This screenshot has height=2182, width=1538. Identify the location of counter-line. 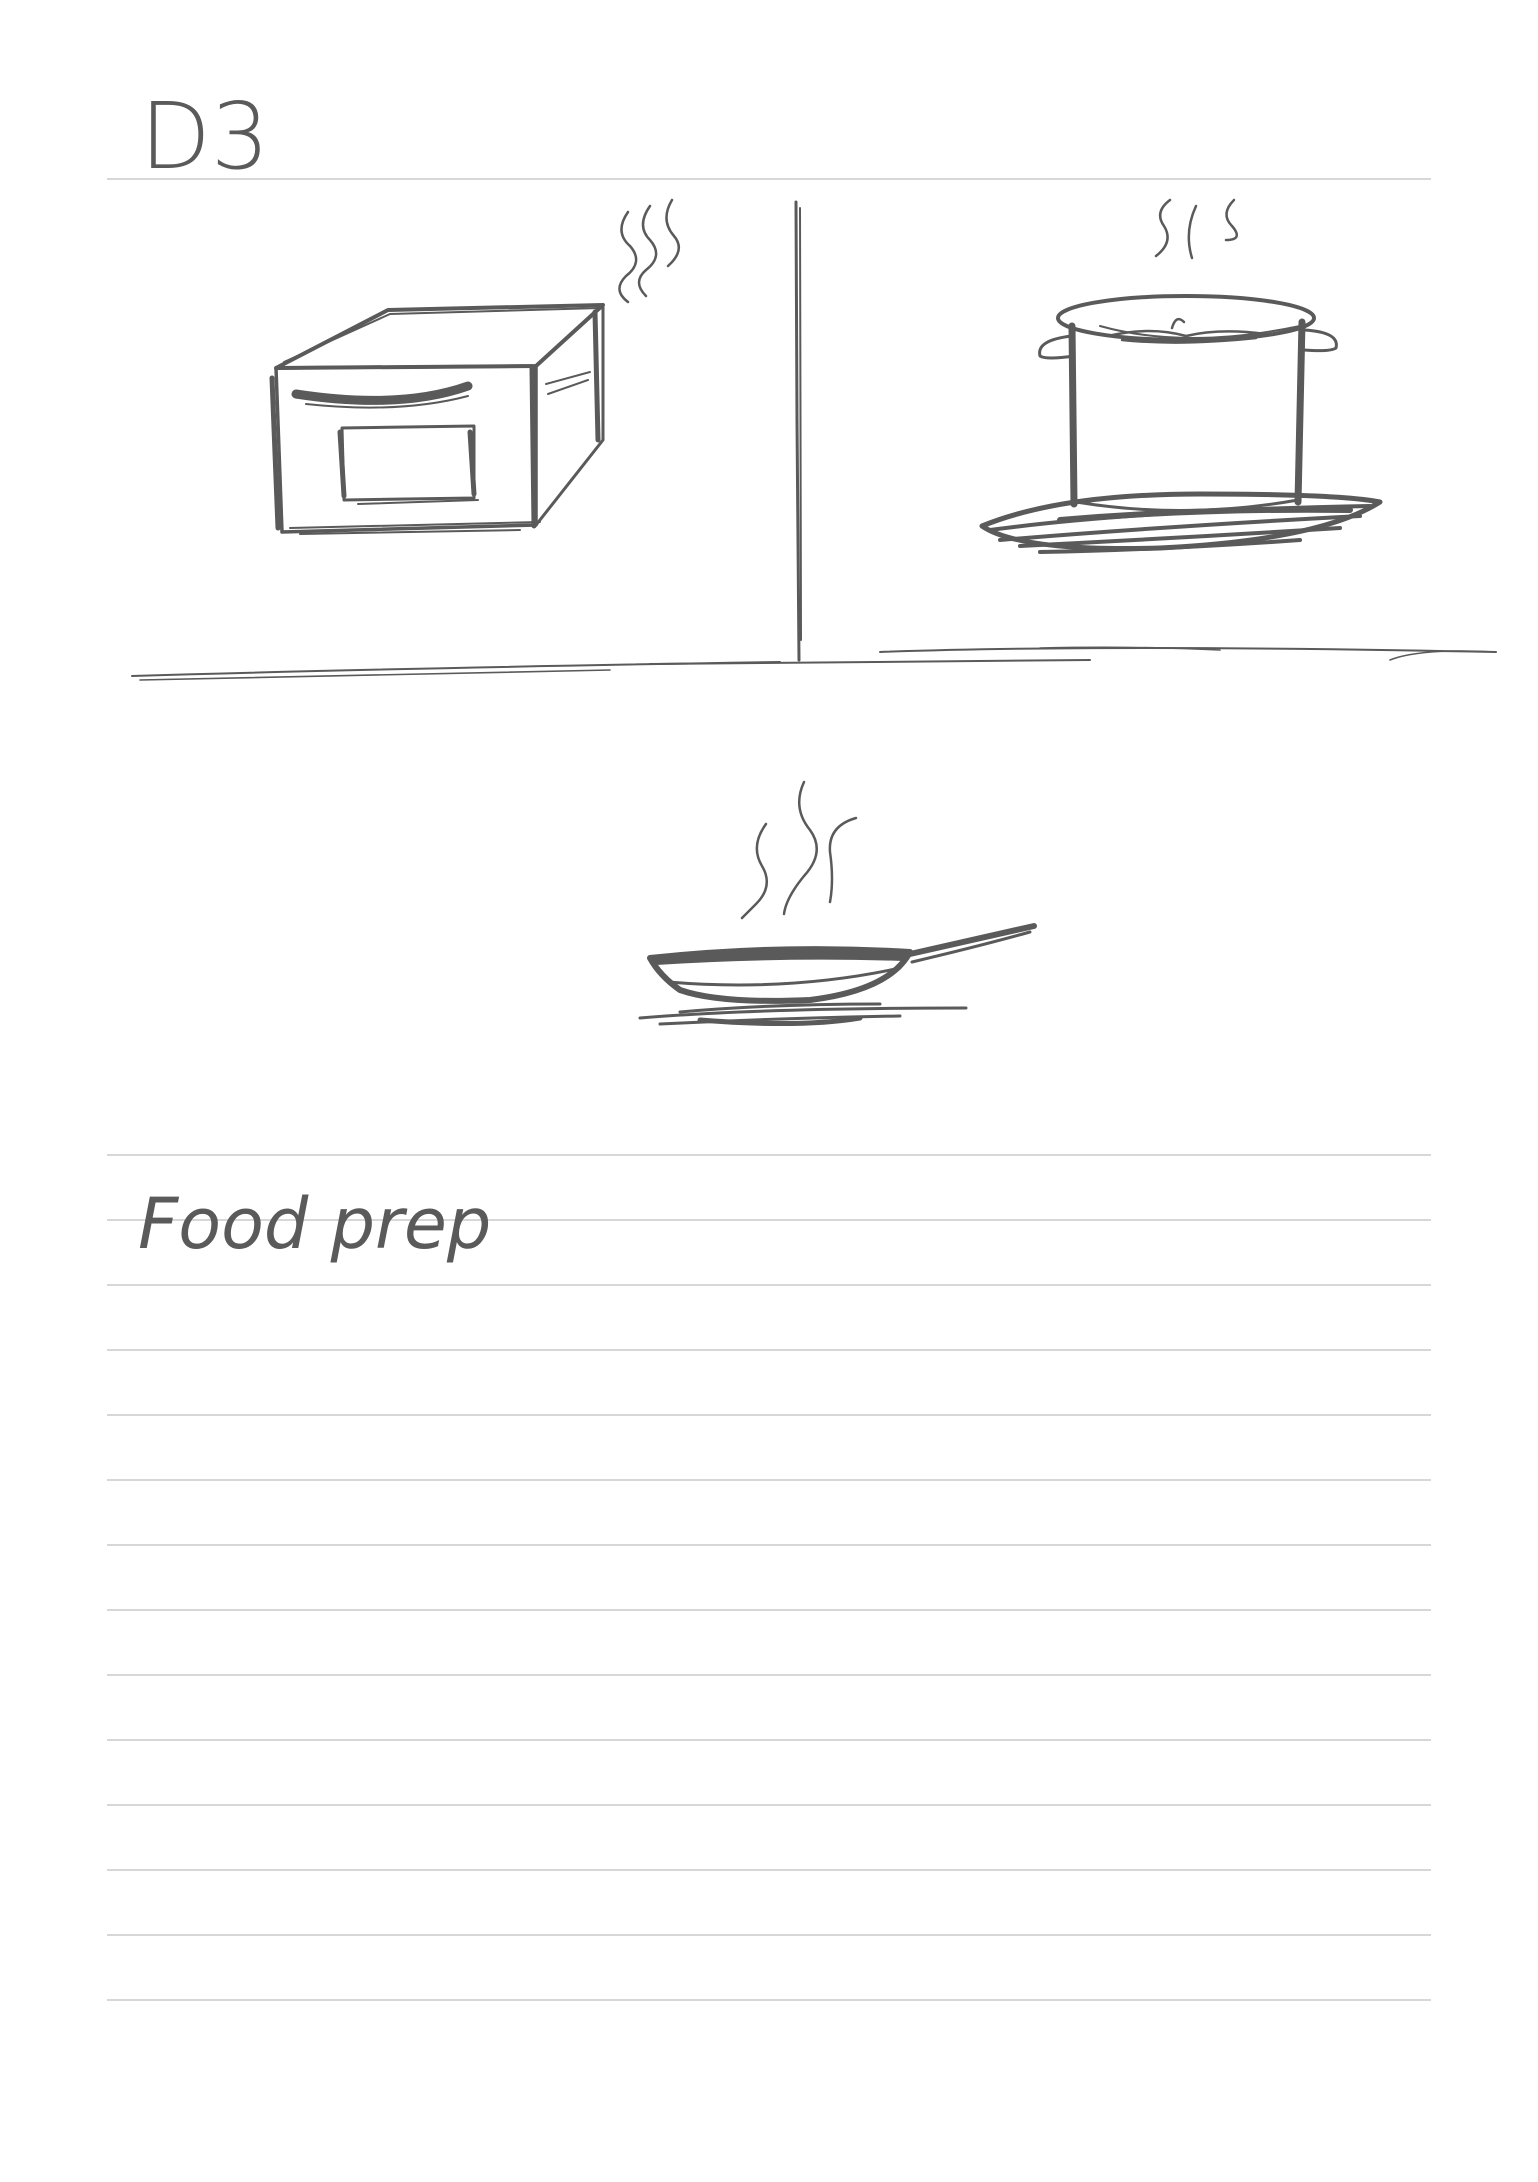
(814, 663).